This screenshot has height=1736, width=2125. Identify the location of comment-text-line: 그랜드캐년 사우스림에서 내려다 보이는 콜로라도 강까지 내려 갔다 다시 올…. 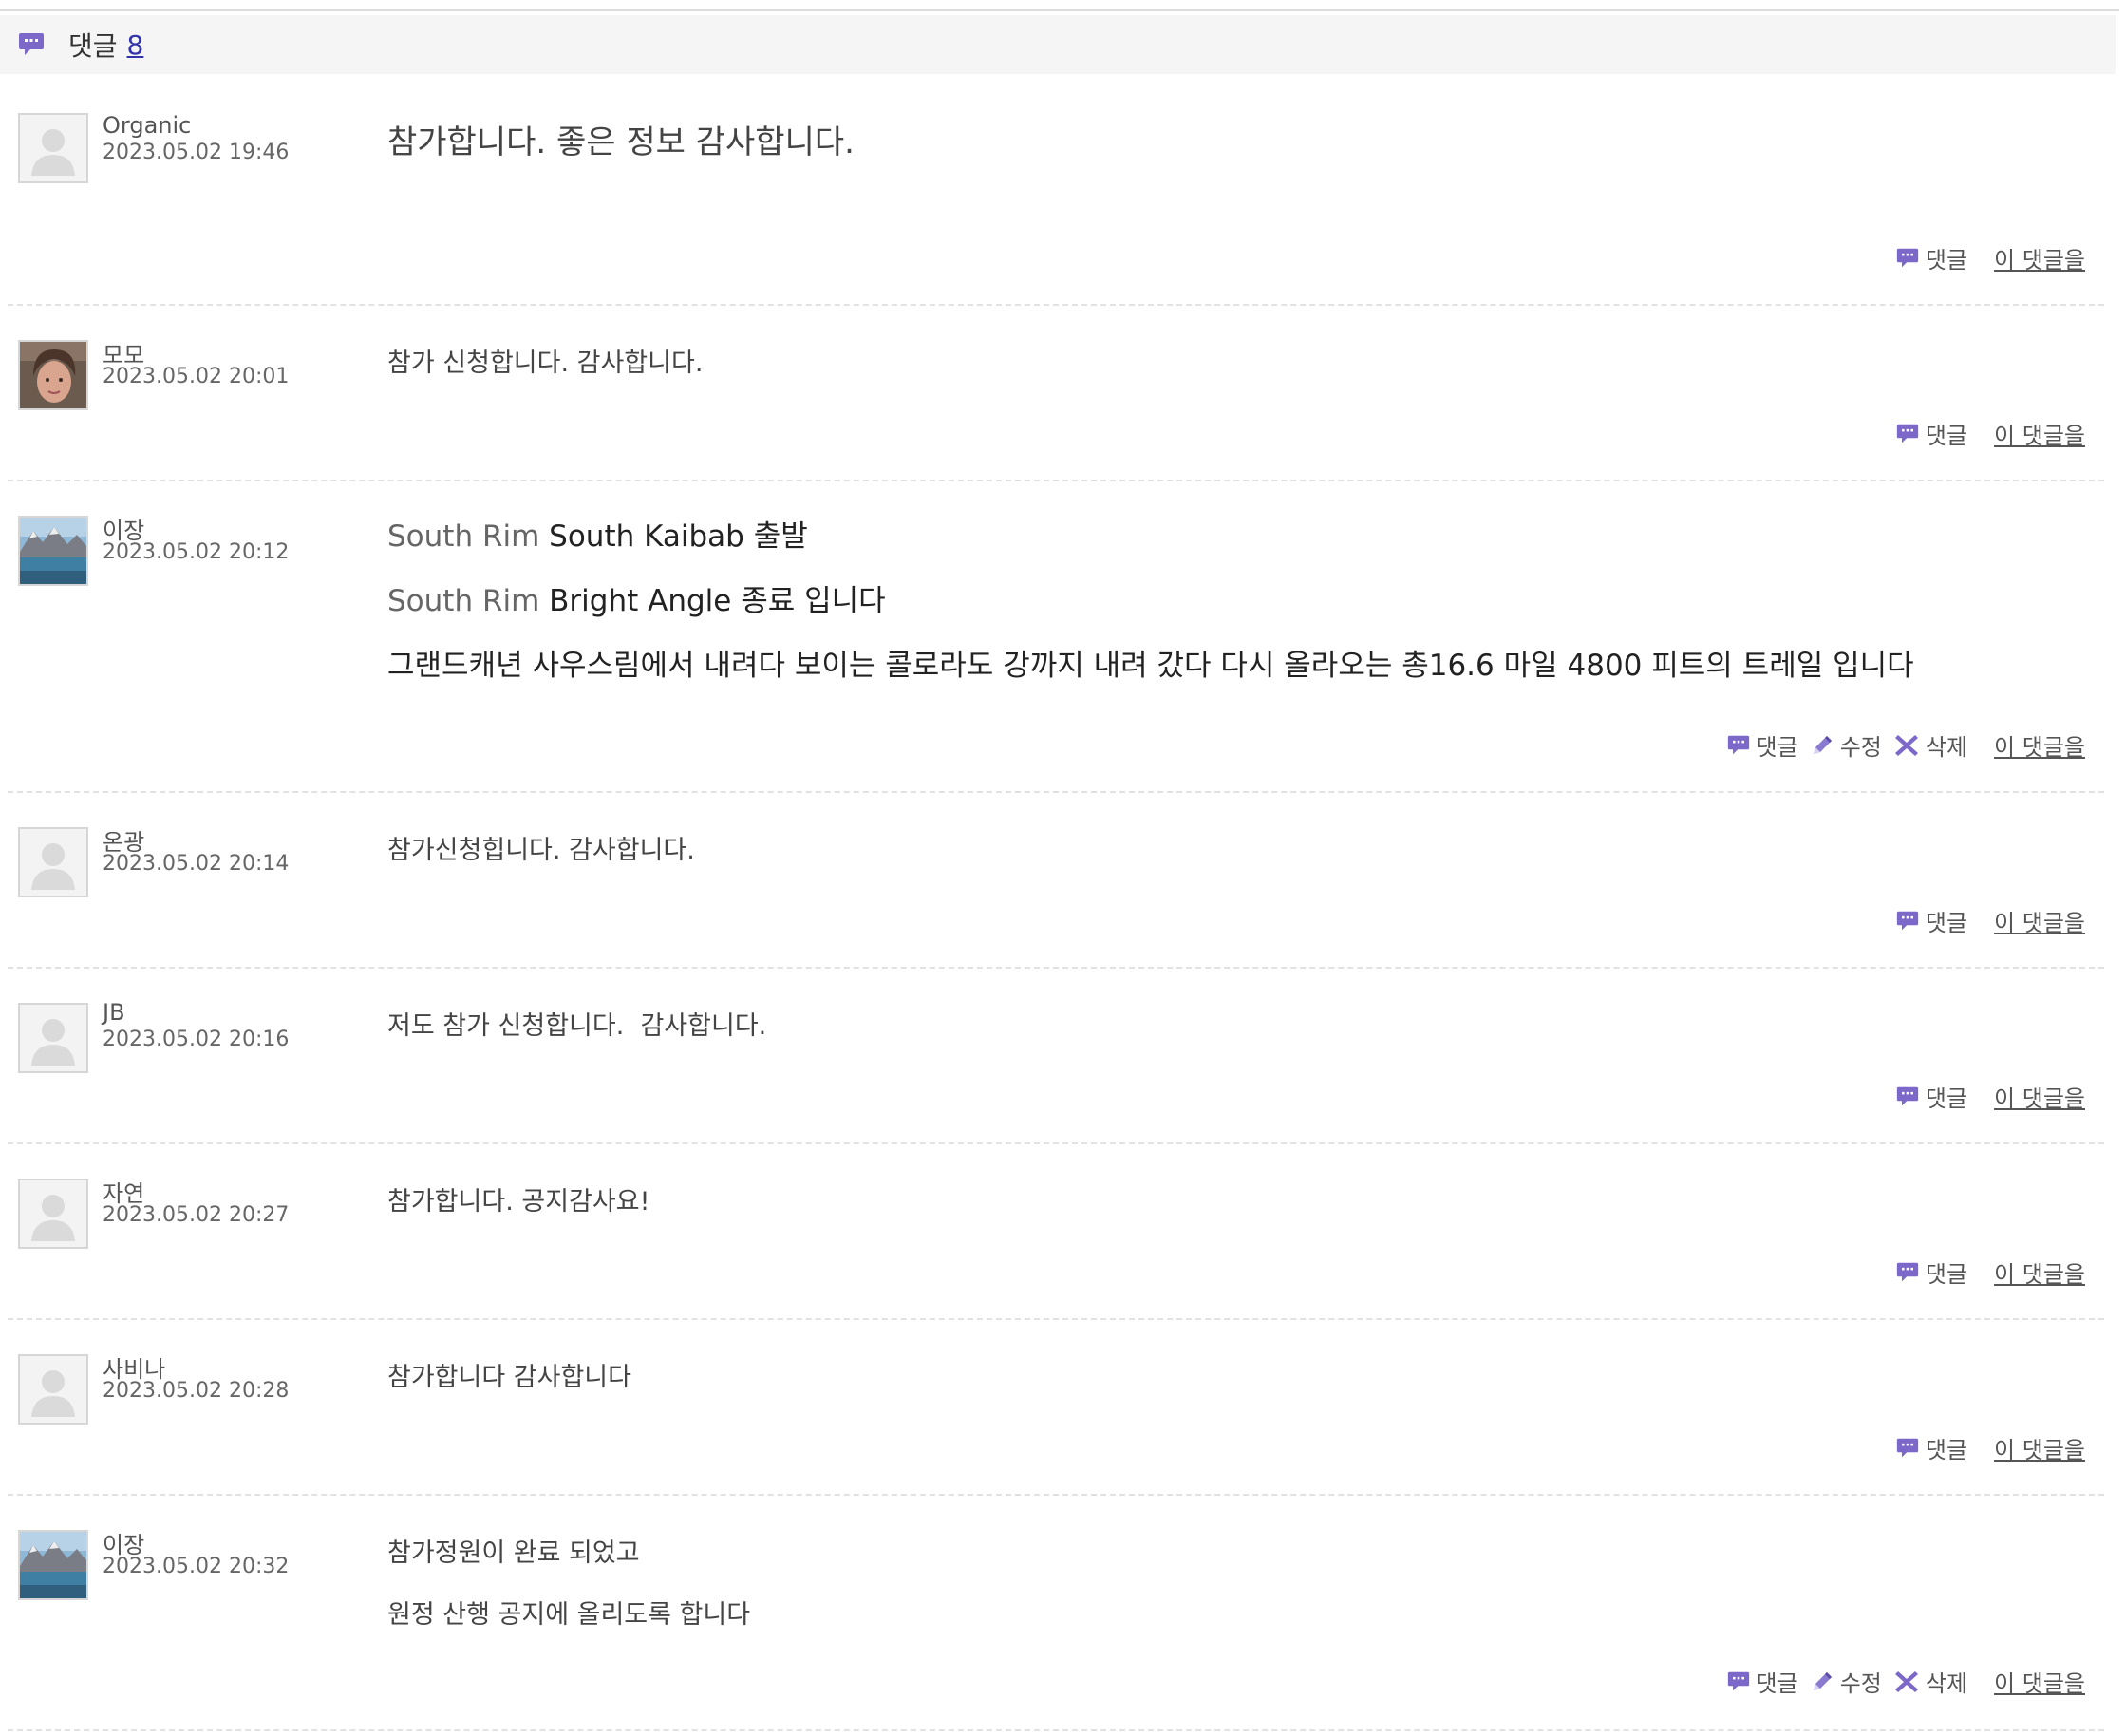
(1151, 666).